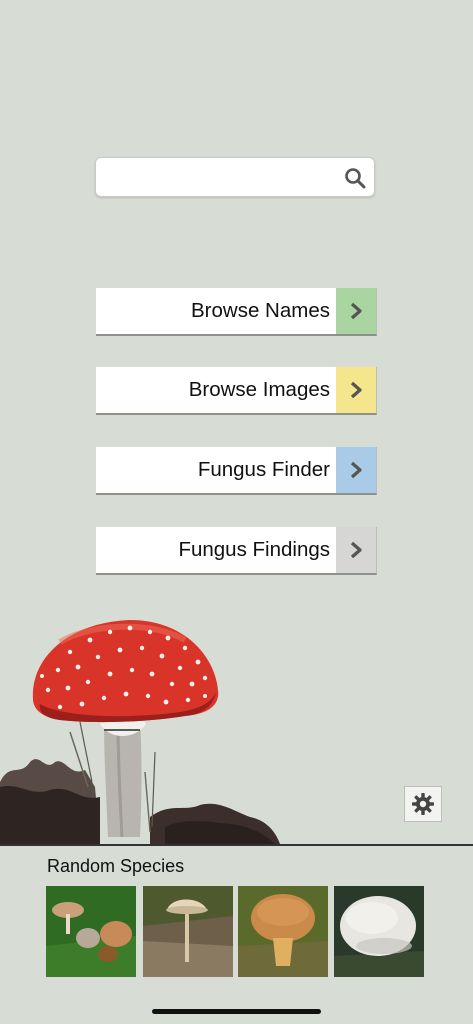 This screenshot has height=1024, width=473. I want to click on search-icon, so click(355, 178).